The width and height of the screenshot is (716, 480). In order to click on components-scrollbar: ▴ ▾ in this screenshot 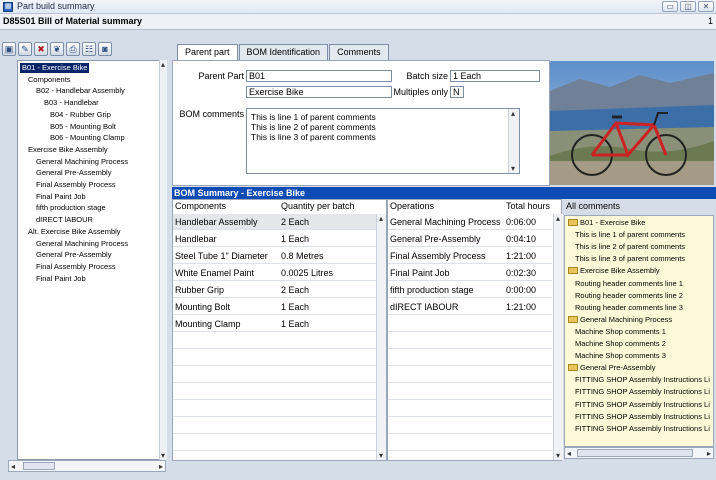, I will do `click(381, 337)`.